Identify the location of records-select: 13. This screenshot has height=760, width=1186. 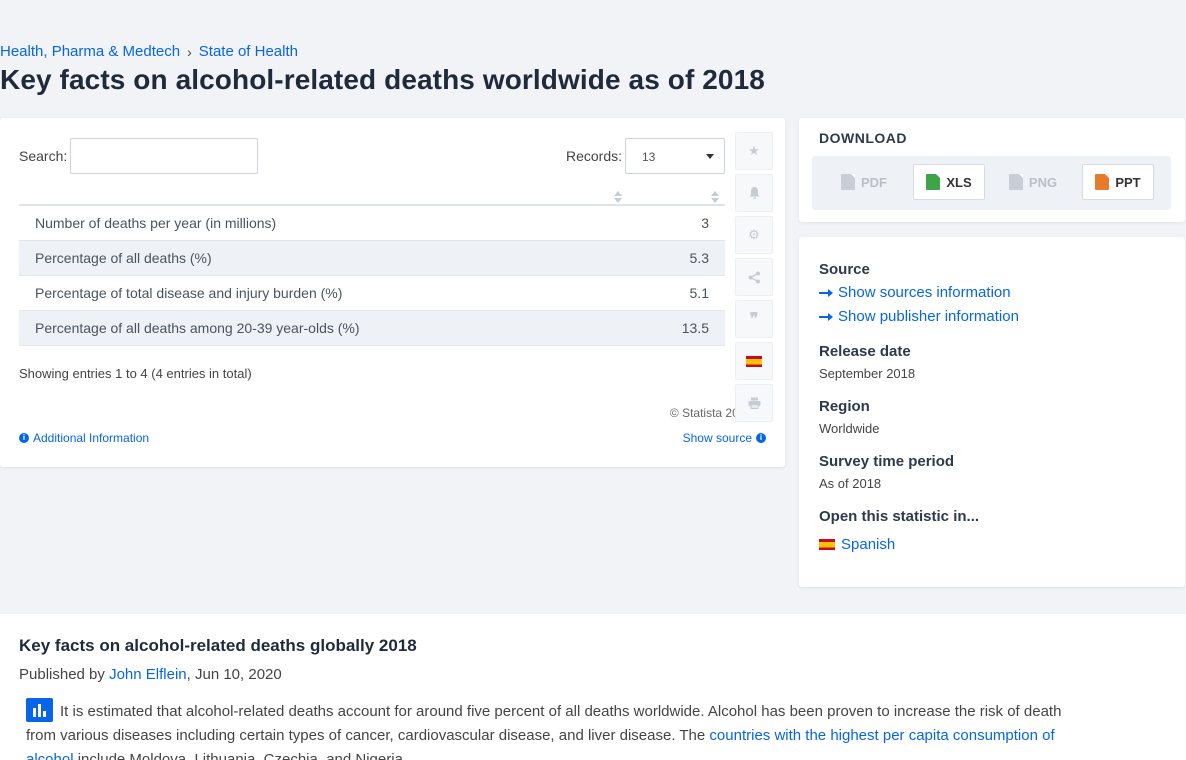
(675, 156).